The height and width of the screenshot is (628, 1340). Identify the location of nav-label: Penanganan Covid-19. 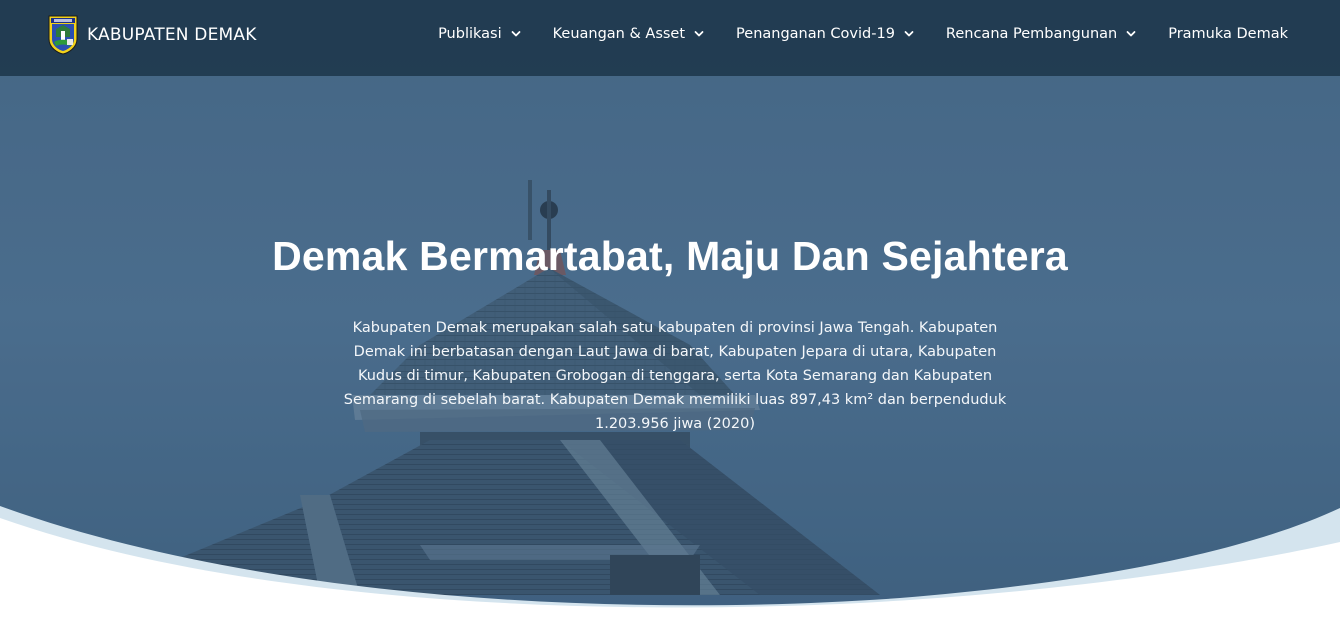
(815, 34).